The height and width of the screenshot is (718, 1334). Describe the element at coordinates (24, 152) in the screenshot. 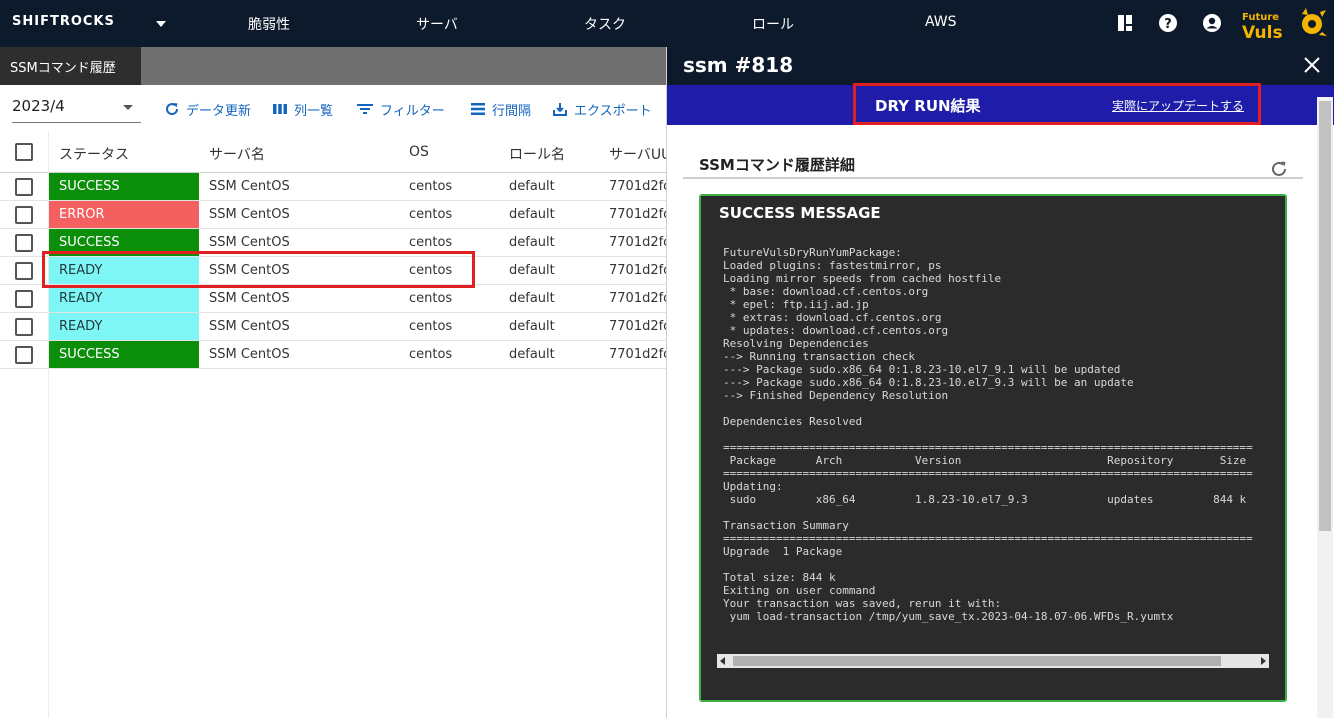

I see `select-all-checkbox` at that location.